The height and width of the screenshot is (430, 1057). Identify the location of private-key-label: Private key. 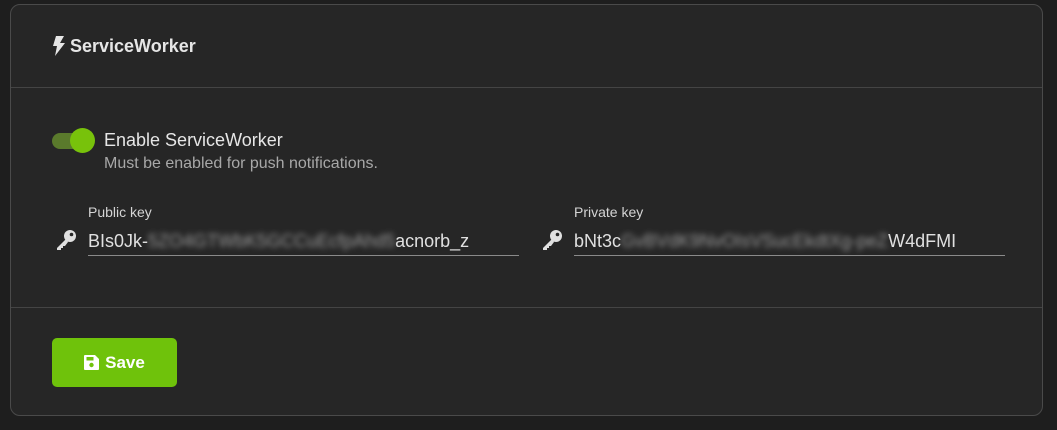
(609, 212).